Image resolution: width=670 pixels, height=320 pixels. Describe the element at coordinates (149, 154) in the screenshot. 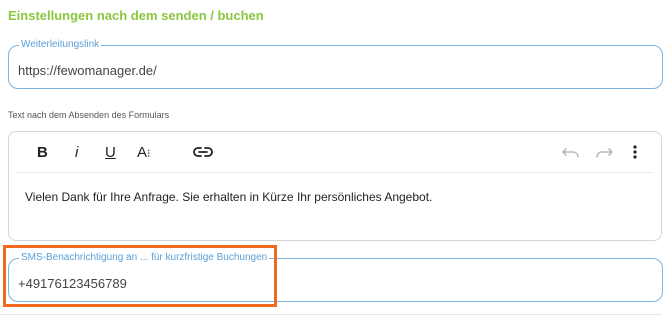

I see `font-size-indicator-icon: ⁝` at that location.